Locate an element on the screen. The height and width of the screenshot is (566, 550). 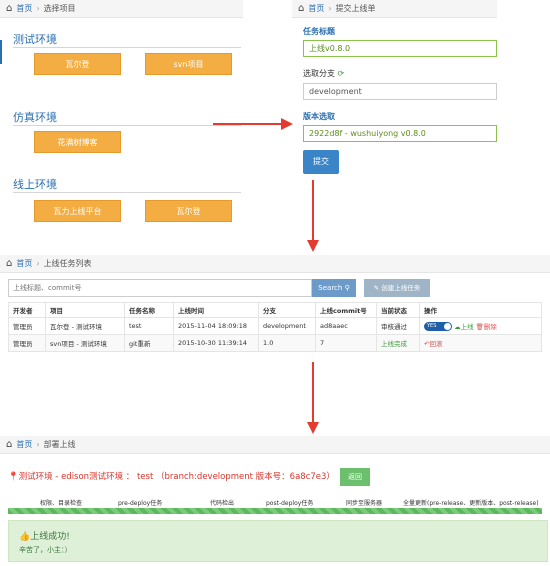
task-title-label: 任务标题 is located at coordinates (319, 31).